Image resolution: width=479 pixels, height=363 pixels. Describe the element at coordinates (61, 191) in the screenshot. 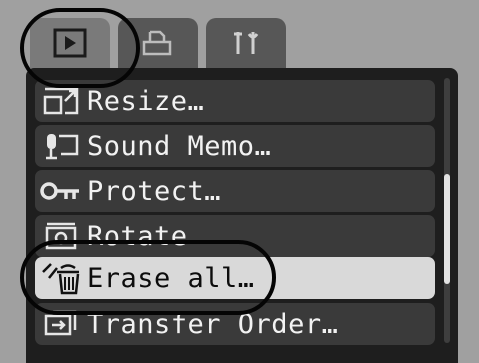

I see `key-icon` at that location.